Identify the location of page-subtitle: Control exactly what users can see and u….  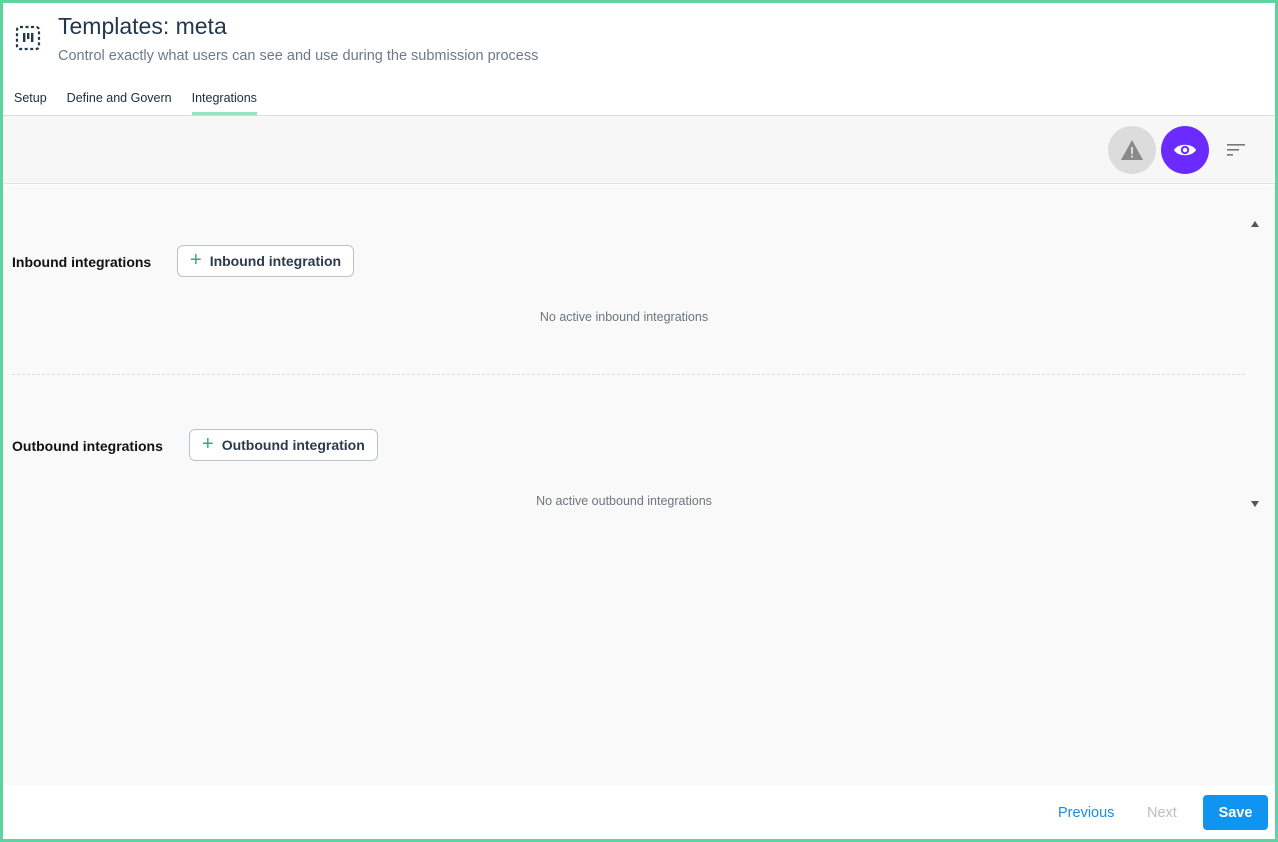
(298, 56).